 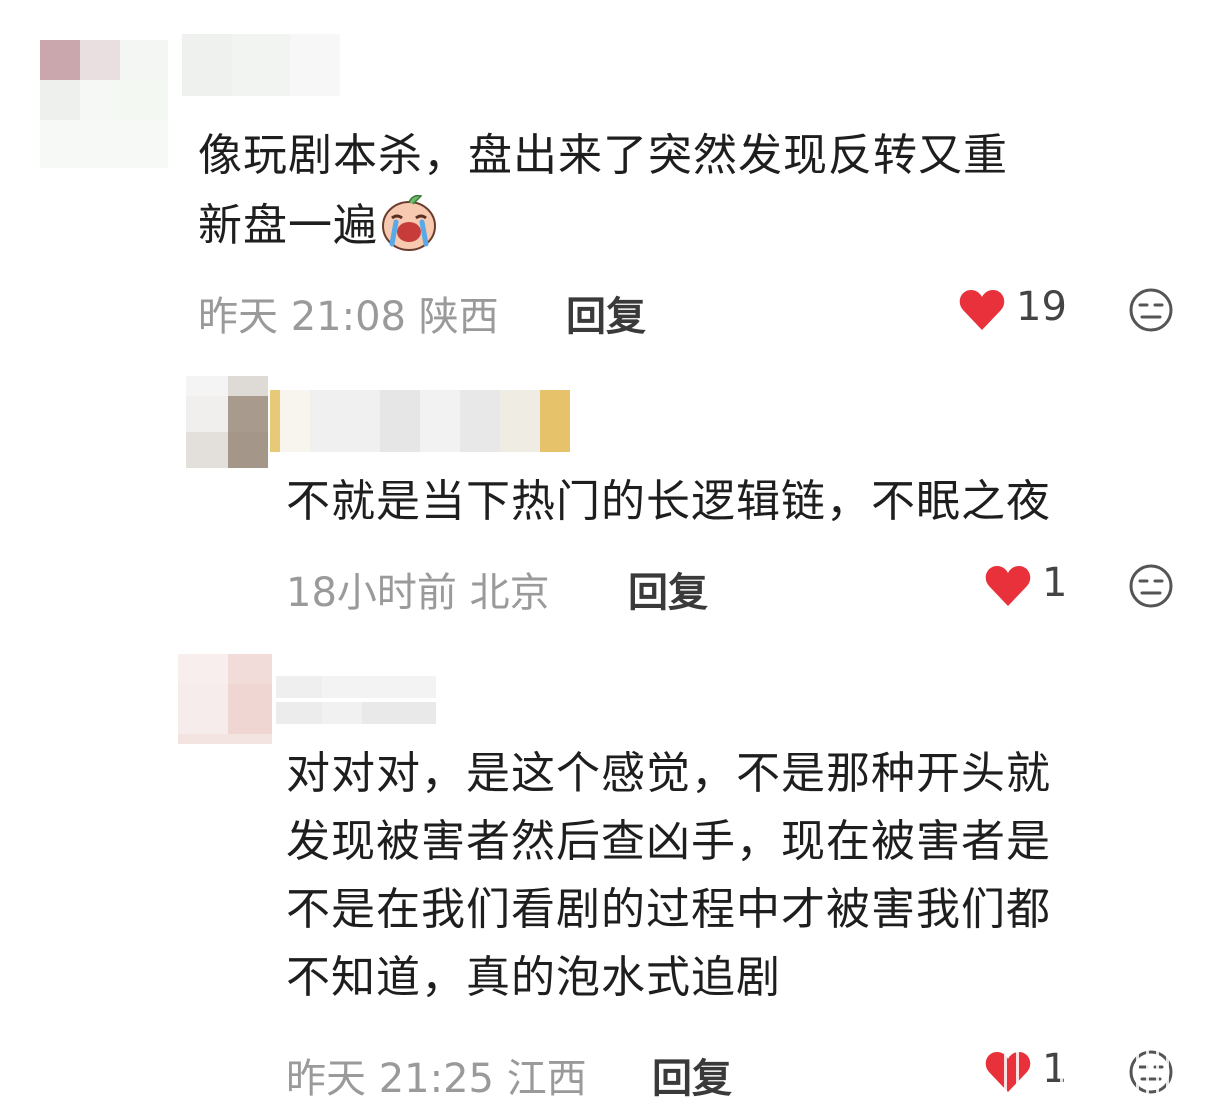 I want to click on comment-text: 像玩剧本杀，盘出来了突然发现反转又重 新盘一遍, so click(x=698, y=191).